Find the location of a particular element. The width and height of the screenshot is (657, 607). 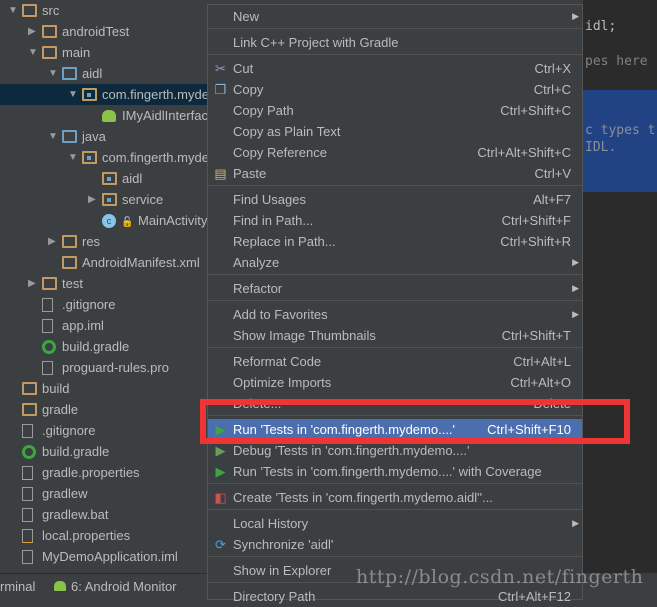

tree-item: app.iml is located at coordinates (105, 325).